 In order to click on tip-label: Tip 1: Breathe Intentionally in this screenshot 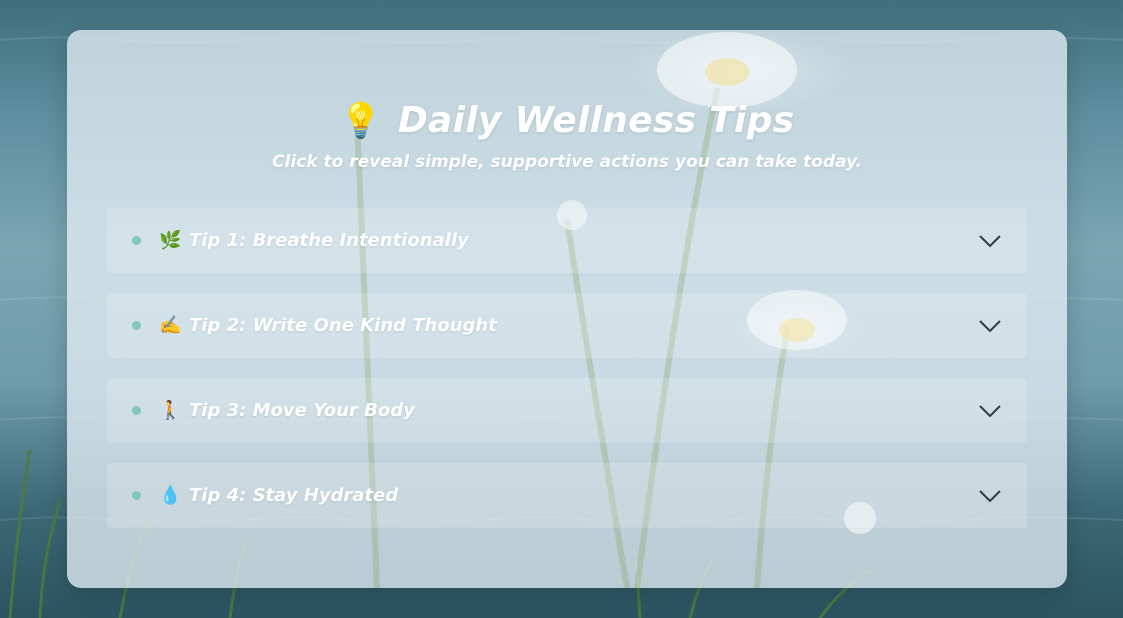, I will do `click(329, 240)`.